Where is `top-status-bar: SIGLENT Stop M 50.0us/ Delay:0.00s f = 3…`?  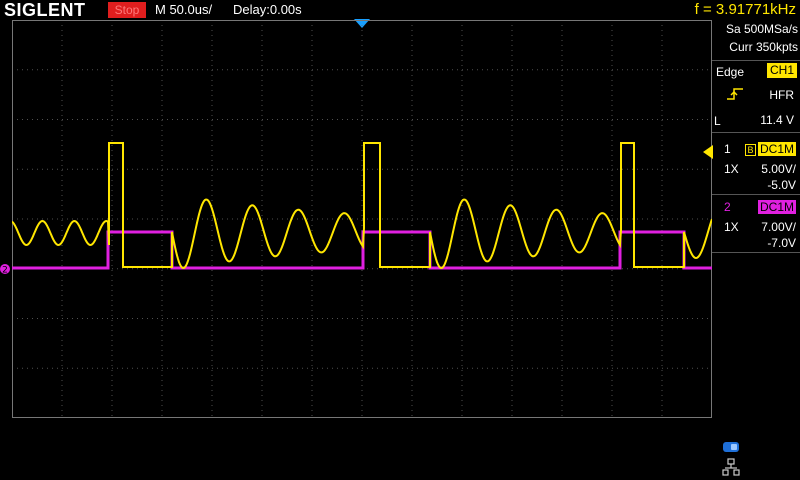 top-status-bar: SIGLENT Stop M 50.0us/ Delay:0.00s f = 3… is located at coordinates (400, 10).